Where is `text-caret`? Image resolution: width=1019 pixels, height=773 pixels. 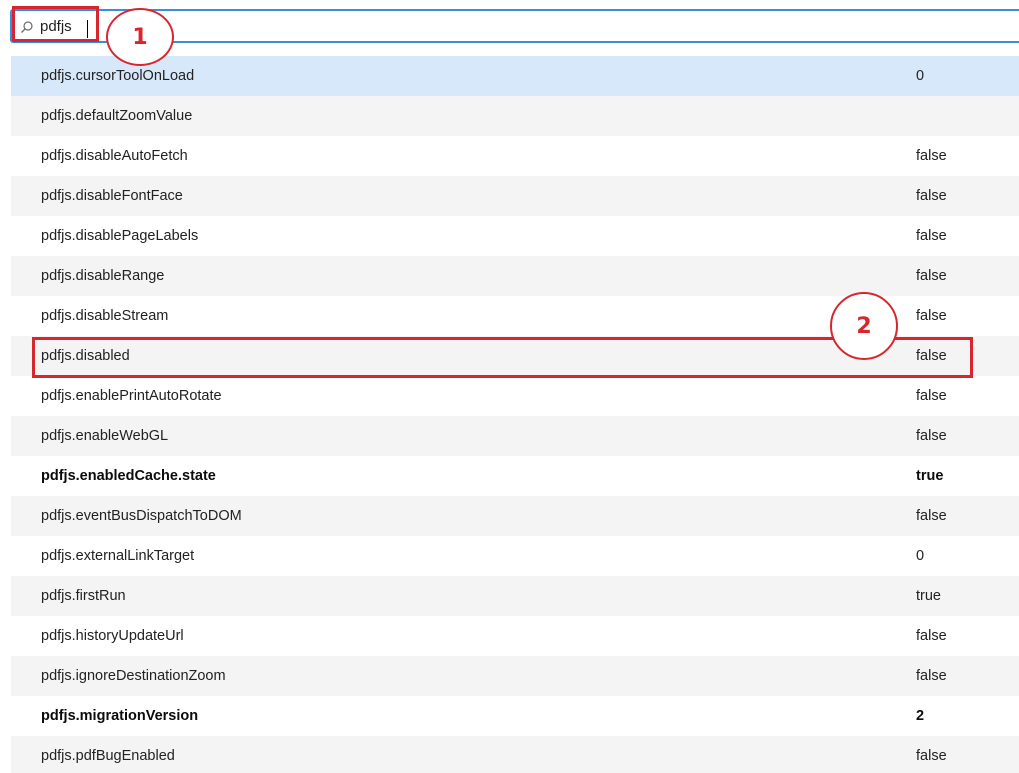
text-caret is located at coordinates (87, 29).